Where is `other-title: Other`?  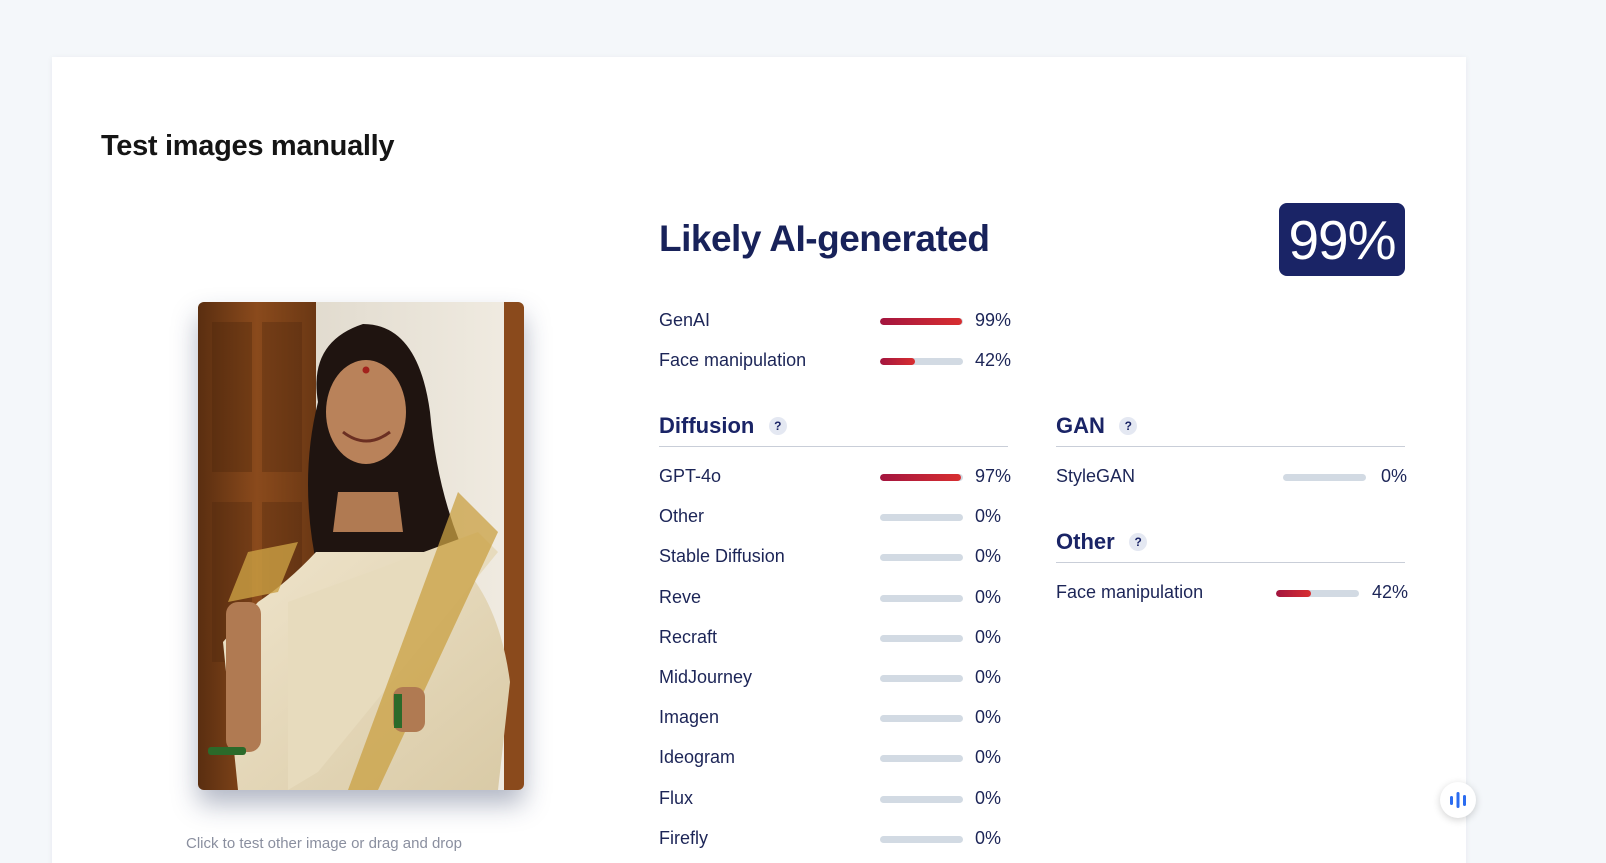
other-title: Other is located at coordinates (1085, 541).